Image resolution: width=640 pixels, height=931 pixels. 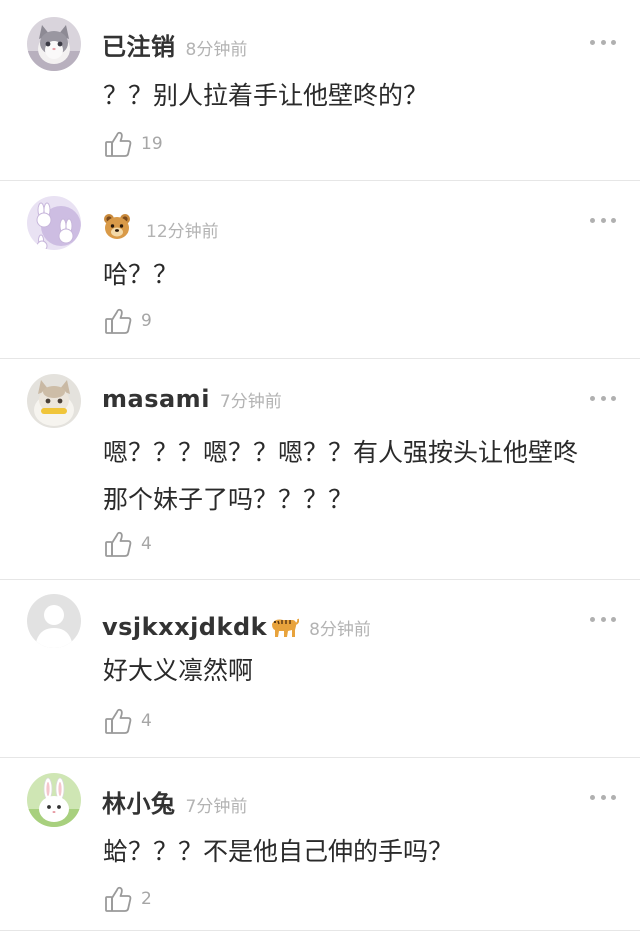 What do you see at coordinates (182, 232) in the screenshot?
I see `timestamp: 12分钟前` at bounding box center [182, 232].